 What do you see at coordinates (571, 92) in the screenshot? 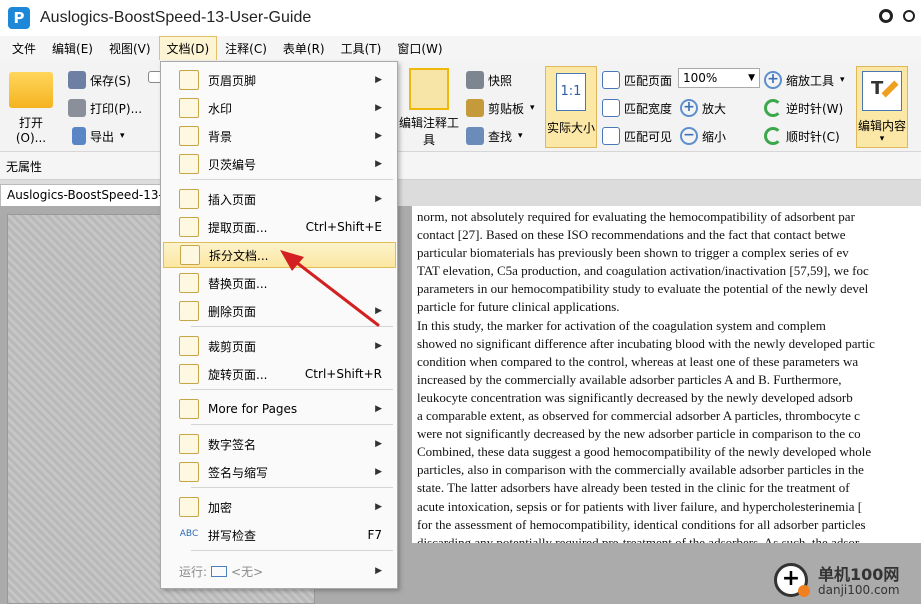
I see `actual-size-icon: 1:1` at bounding box center [571, 92].